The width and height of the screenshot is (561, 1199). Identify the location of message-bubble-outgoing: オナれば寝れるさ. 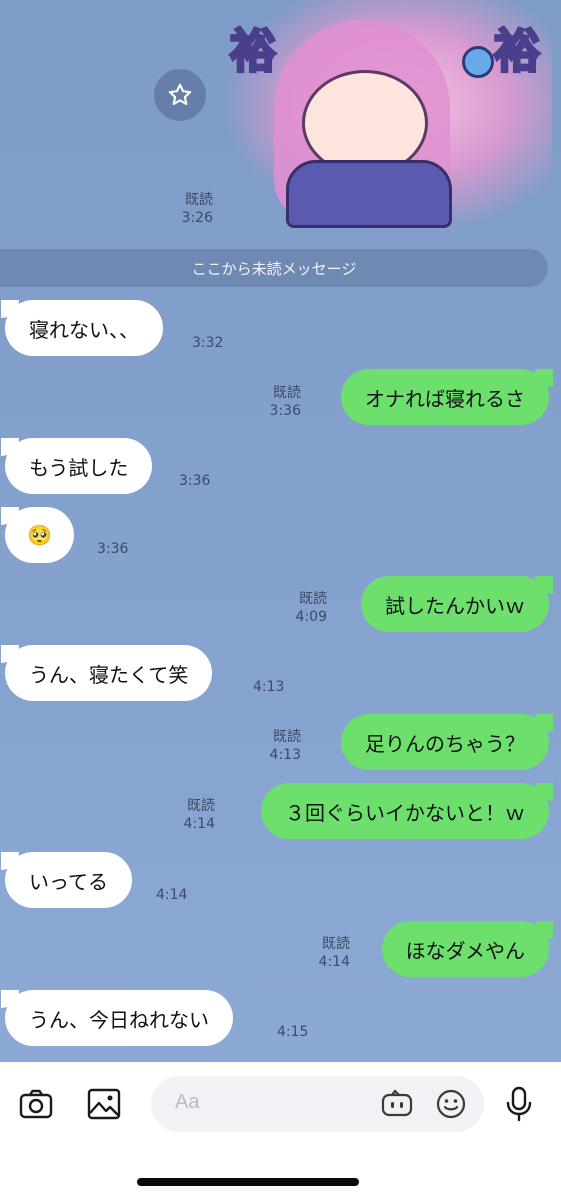
(447, 397).